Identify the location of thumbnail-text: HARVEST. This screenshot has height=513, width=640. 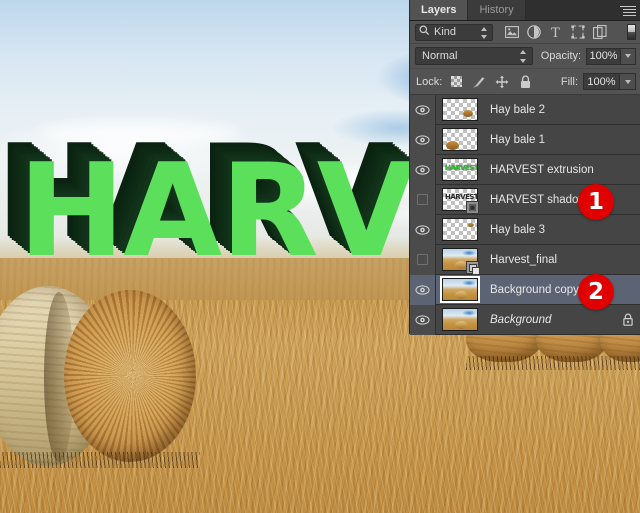
(461, 168).